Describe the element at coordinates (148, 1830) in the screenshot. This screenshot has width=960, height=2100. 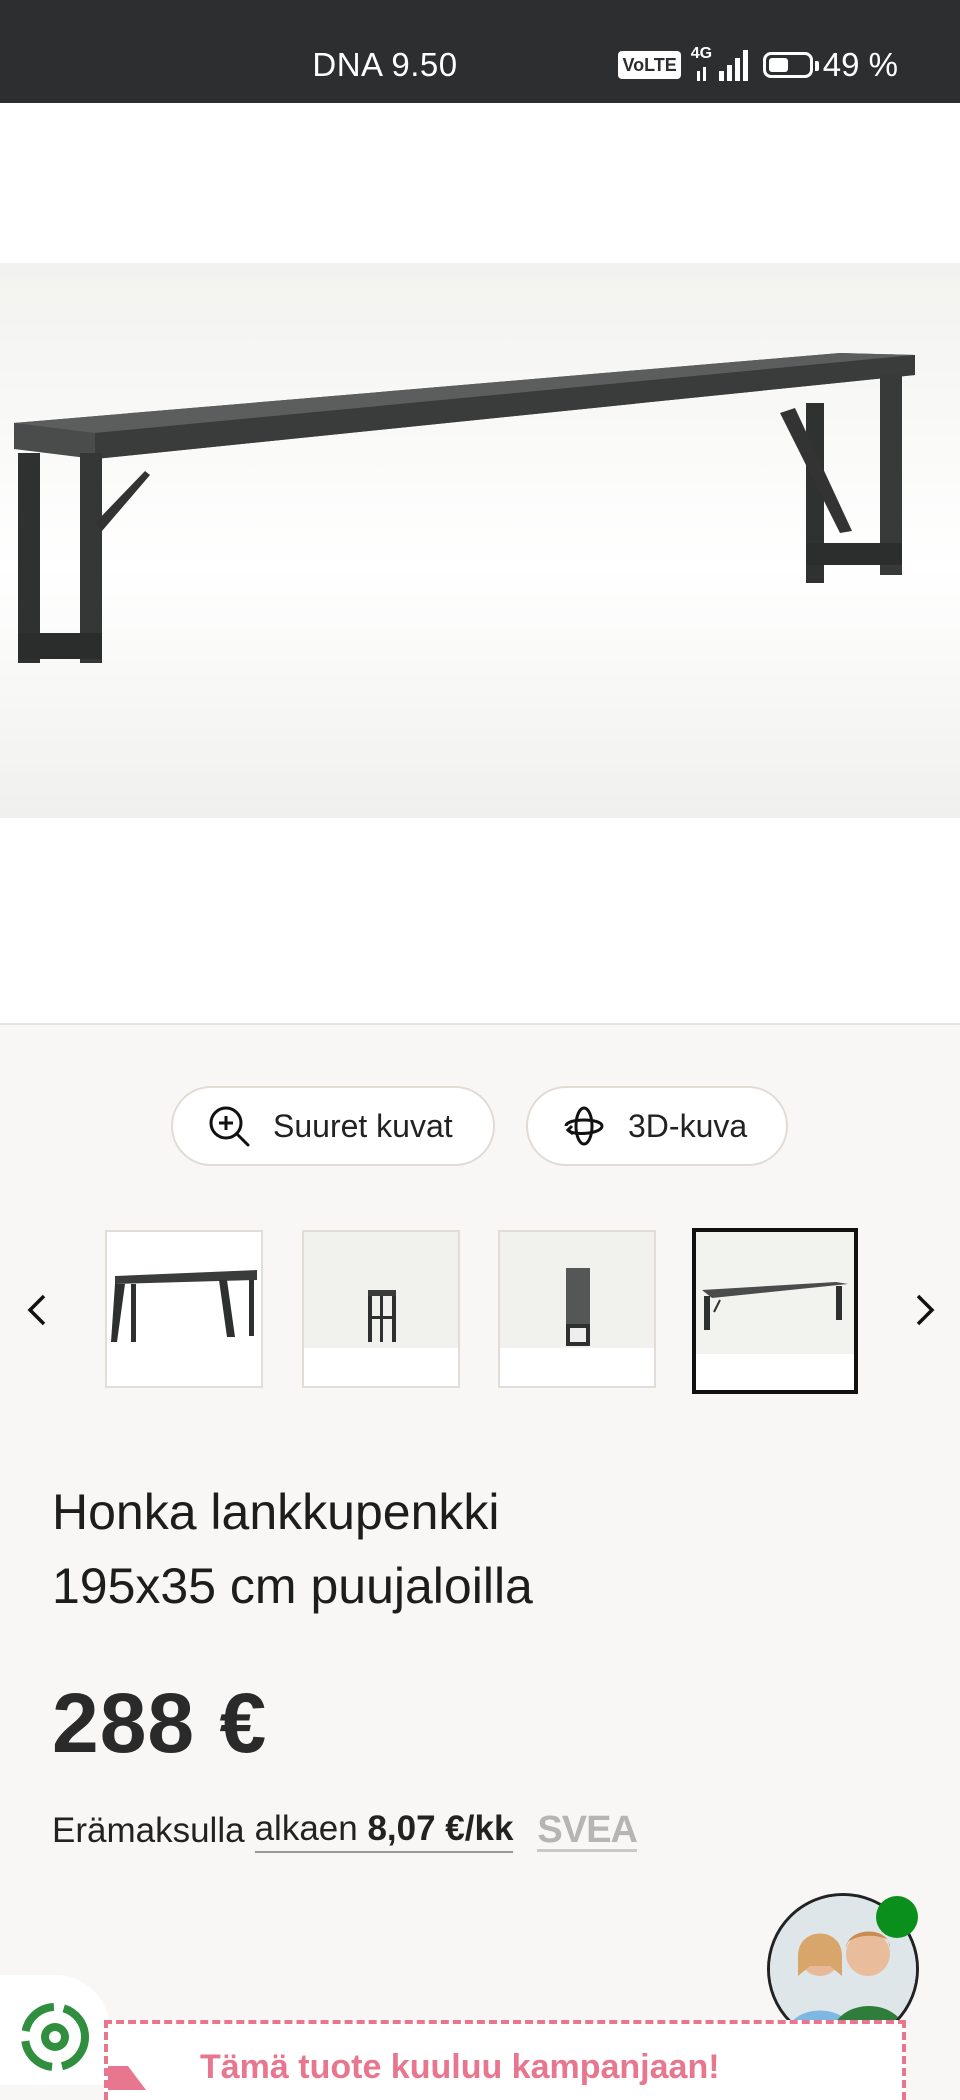
I see `installment-prefix: Erämaksulla` at that location.